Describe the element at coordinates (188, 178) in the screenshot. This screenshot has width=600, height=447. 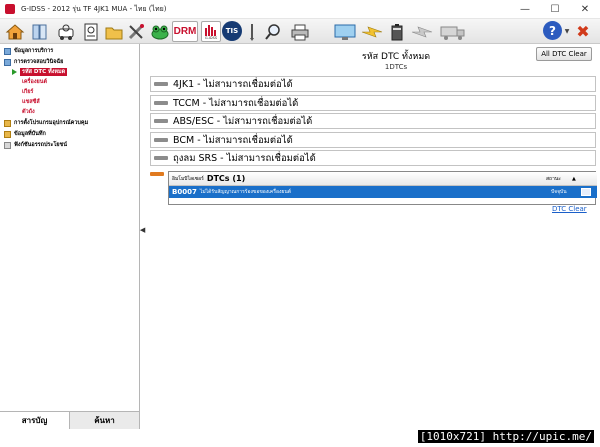
I see `module-label: อิมโมบิไลเซอร์` at that location.